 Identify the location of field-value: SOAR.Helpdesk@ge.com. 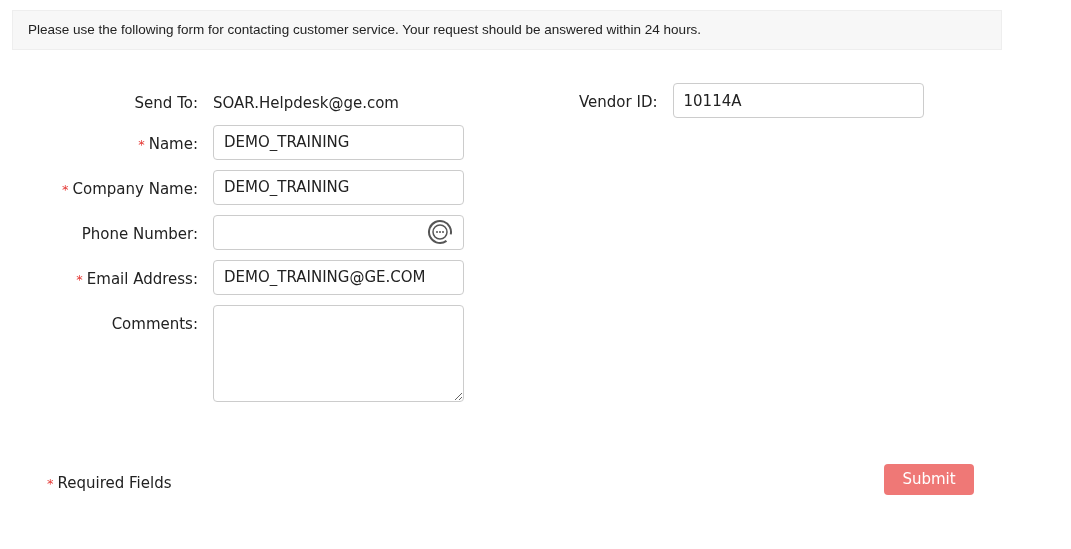
(306, 103).